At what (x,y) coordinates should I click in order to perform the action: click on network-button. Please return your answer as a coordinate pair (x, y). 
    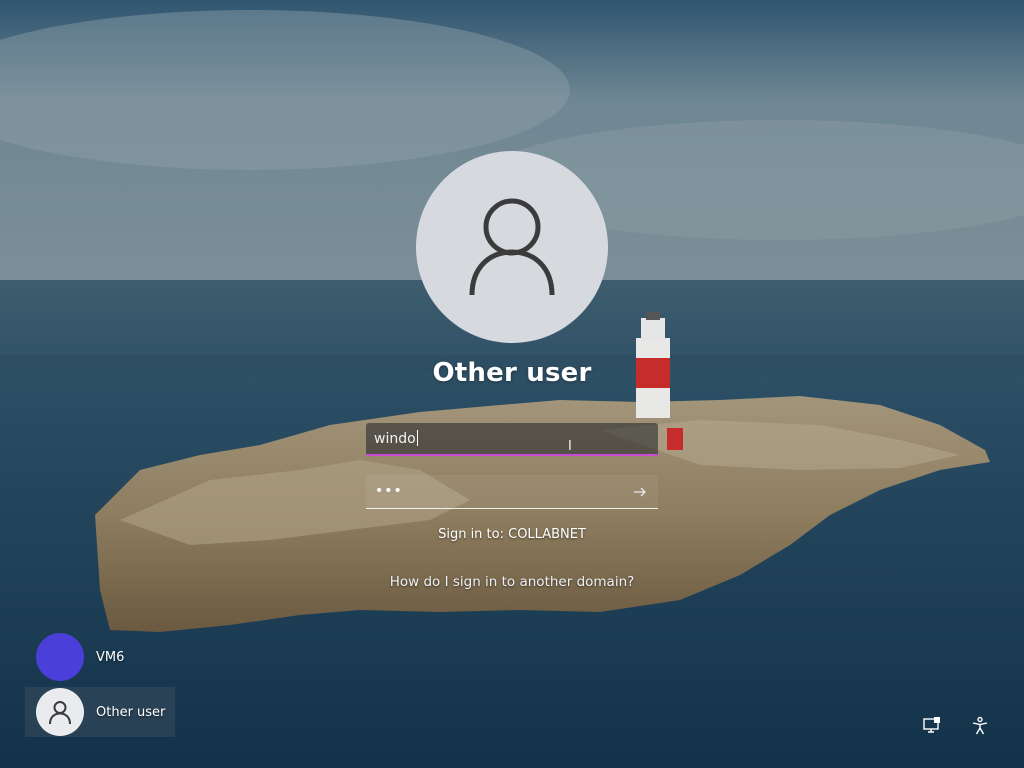
    Looking at the image, I should click on (932, 726).